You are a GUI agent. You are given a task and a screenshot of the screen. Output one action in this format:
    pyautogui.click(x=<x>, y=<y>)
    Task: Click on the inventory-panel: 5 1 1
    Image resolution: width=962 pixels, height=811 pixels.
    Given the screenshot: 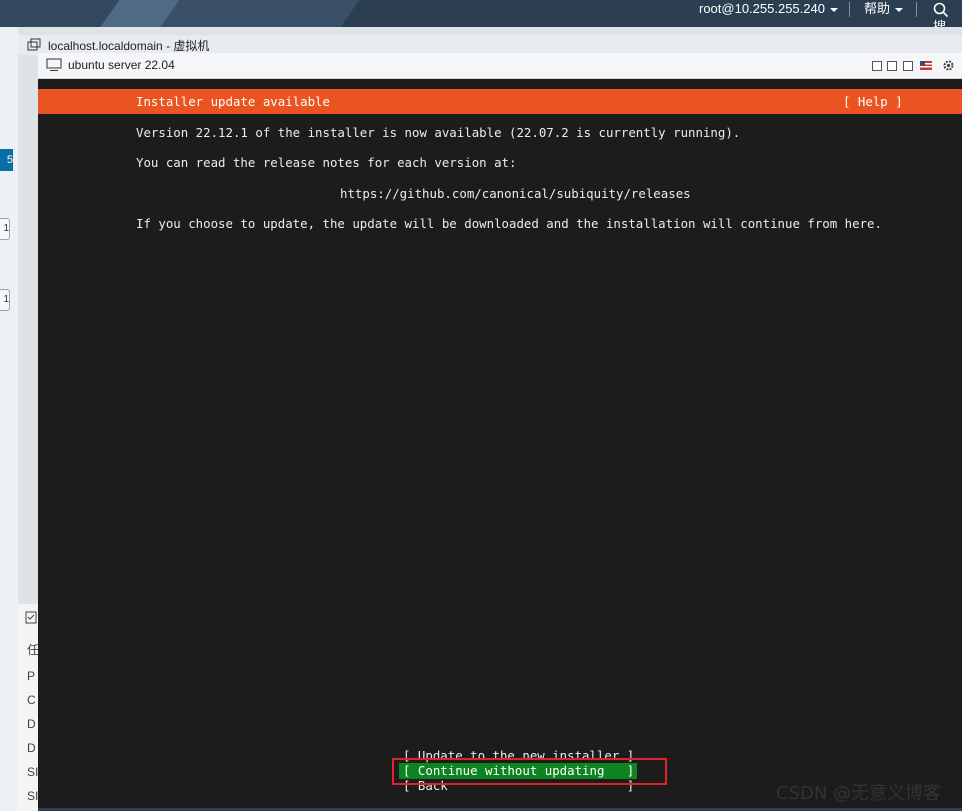 What is the action you would take?
    pyautogui.click(x=9, y=419)
    